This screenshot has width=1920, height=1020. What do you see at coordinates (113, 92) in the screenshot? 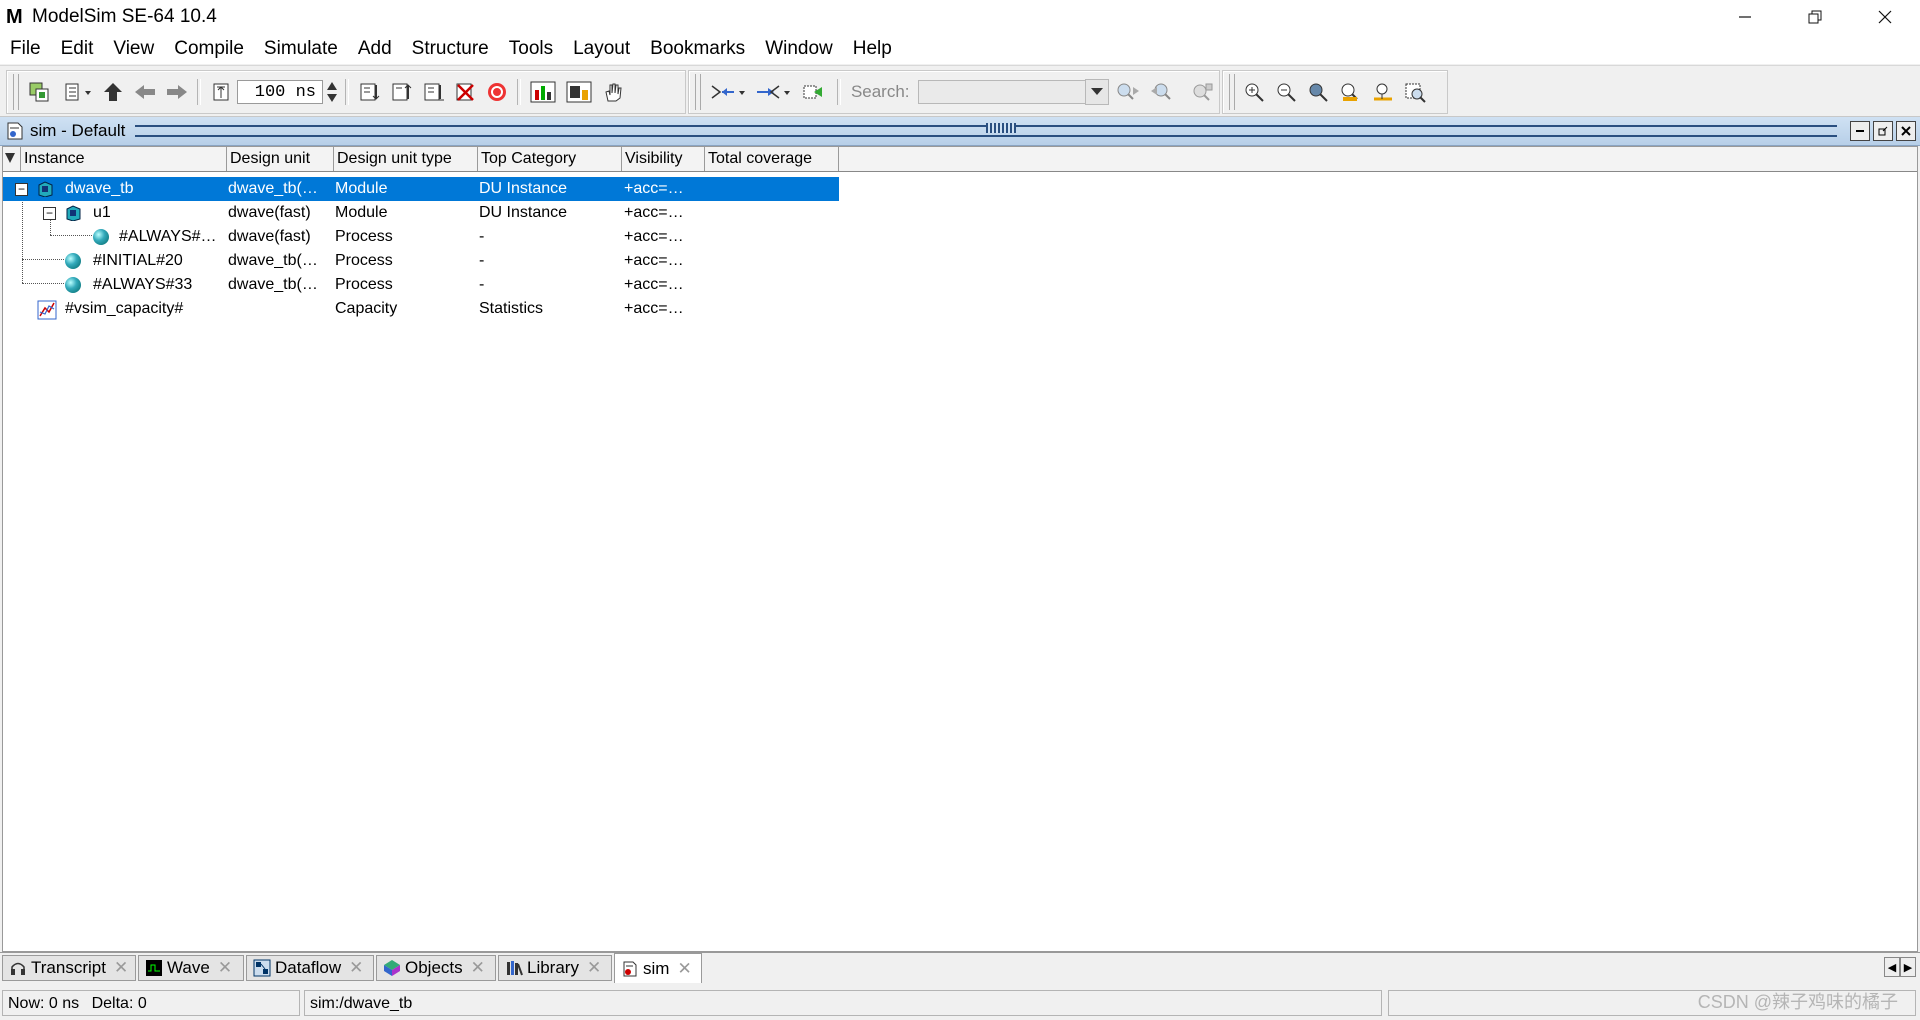
I see `up-arrow-icon` at bounding box center [113, 92].